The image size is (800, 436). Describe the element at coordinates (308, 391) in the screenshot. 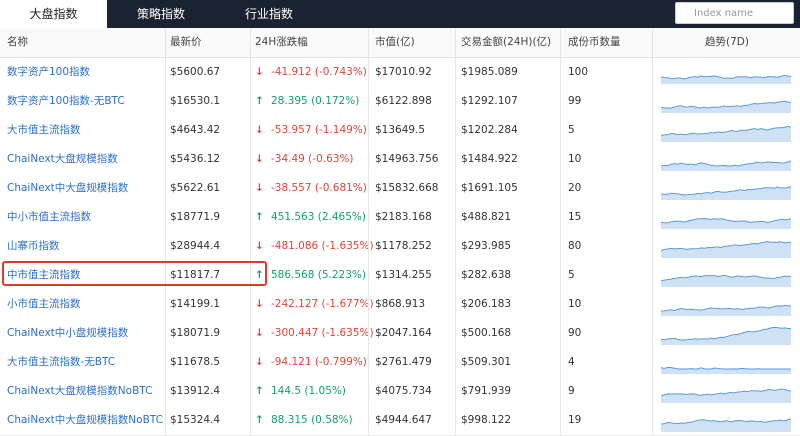

I see `change-value: 144.5 (1.05%)` at that location.